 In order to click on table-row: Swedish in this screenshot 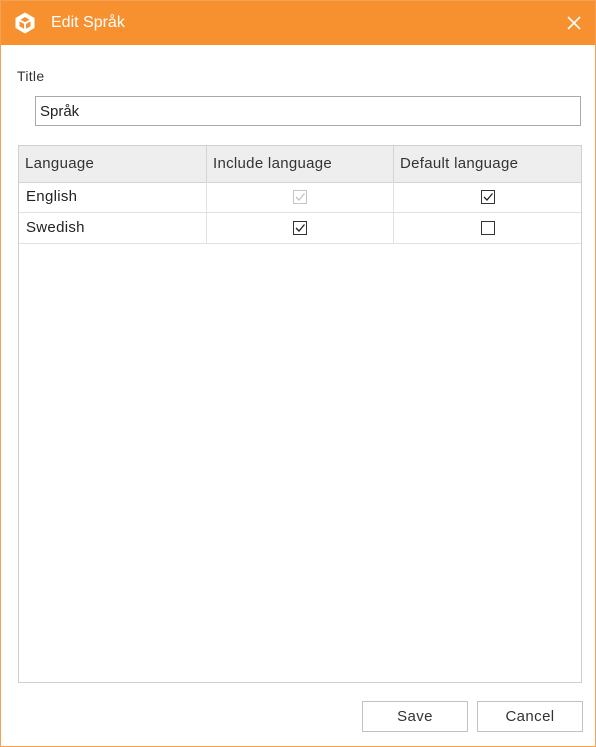, I will do `click(300, 228)`.